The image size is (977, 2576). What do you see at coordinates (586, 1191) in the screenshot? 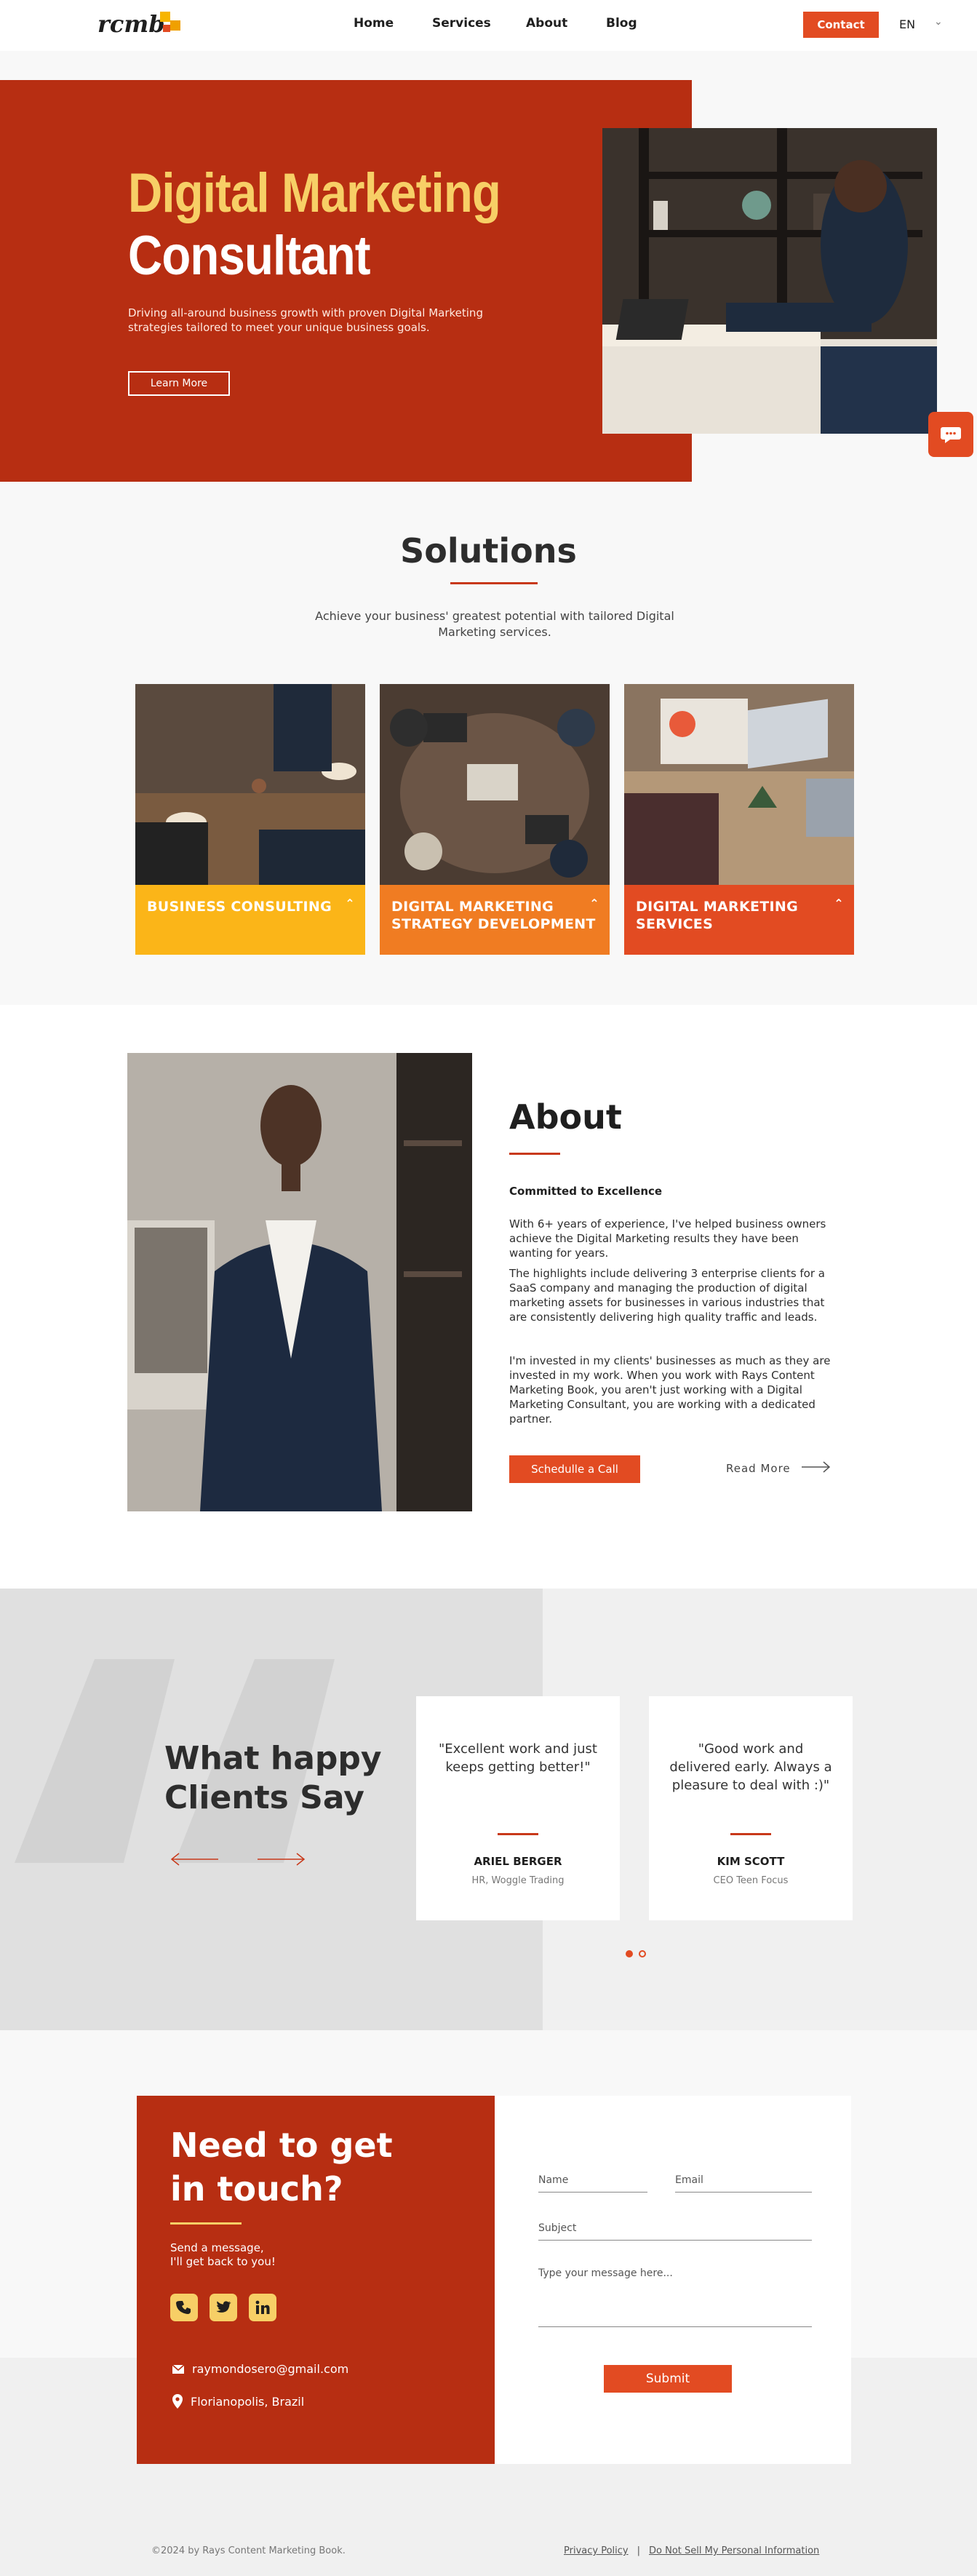
I see `about-subtitle: Committed to Excellence` at bounding box center [586, 1191].